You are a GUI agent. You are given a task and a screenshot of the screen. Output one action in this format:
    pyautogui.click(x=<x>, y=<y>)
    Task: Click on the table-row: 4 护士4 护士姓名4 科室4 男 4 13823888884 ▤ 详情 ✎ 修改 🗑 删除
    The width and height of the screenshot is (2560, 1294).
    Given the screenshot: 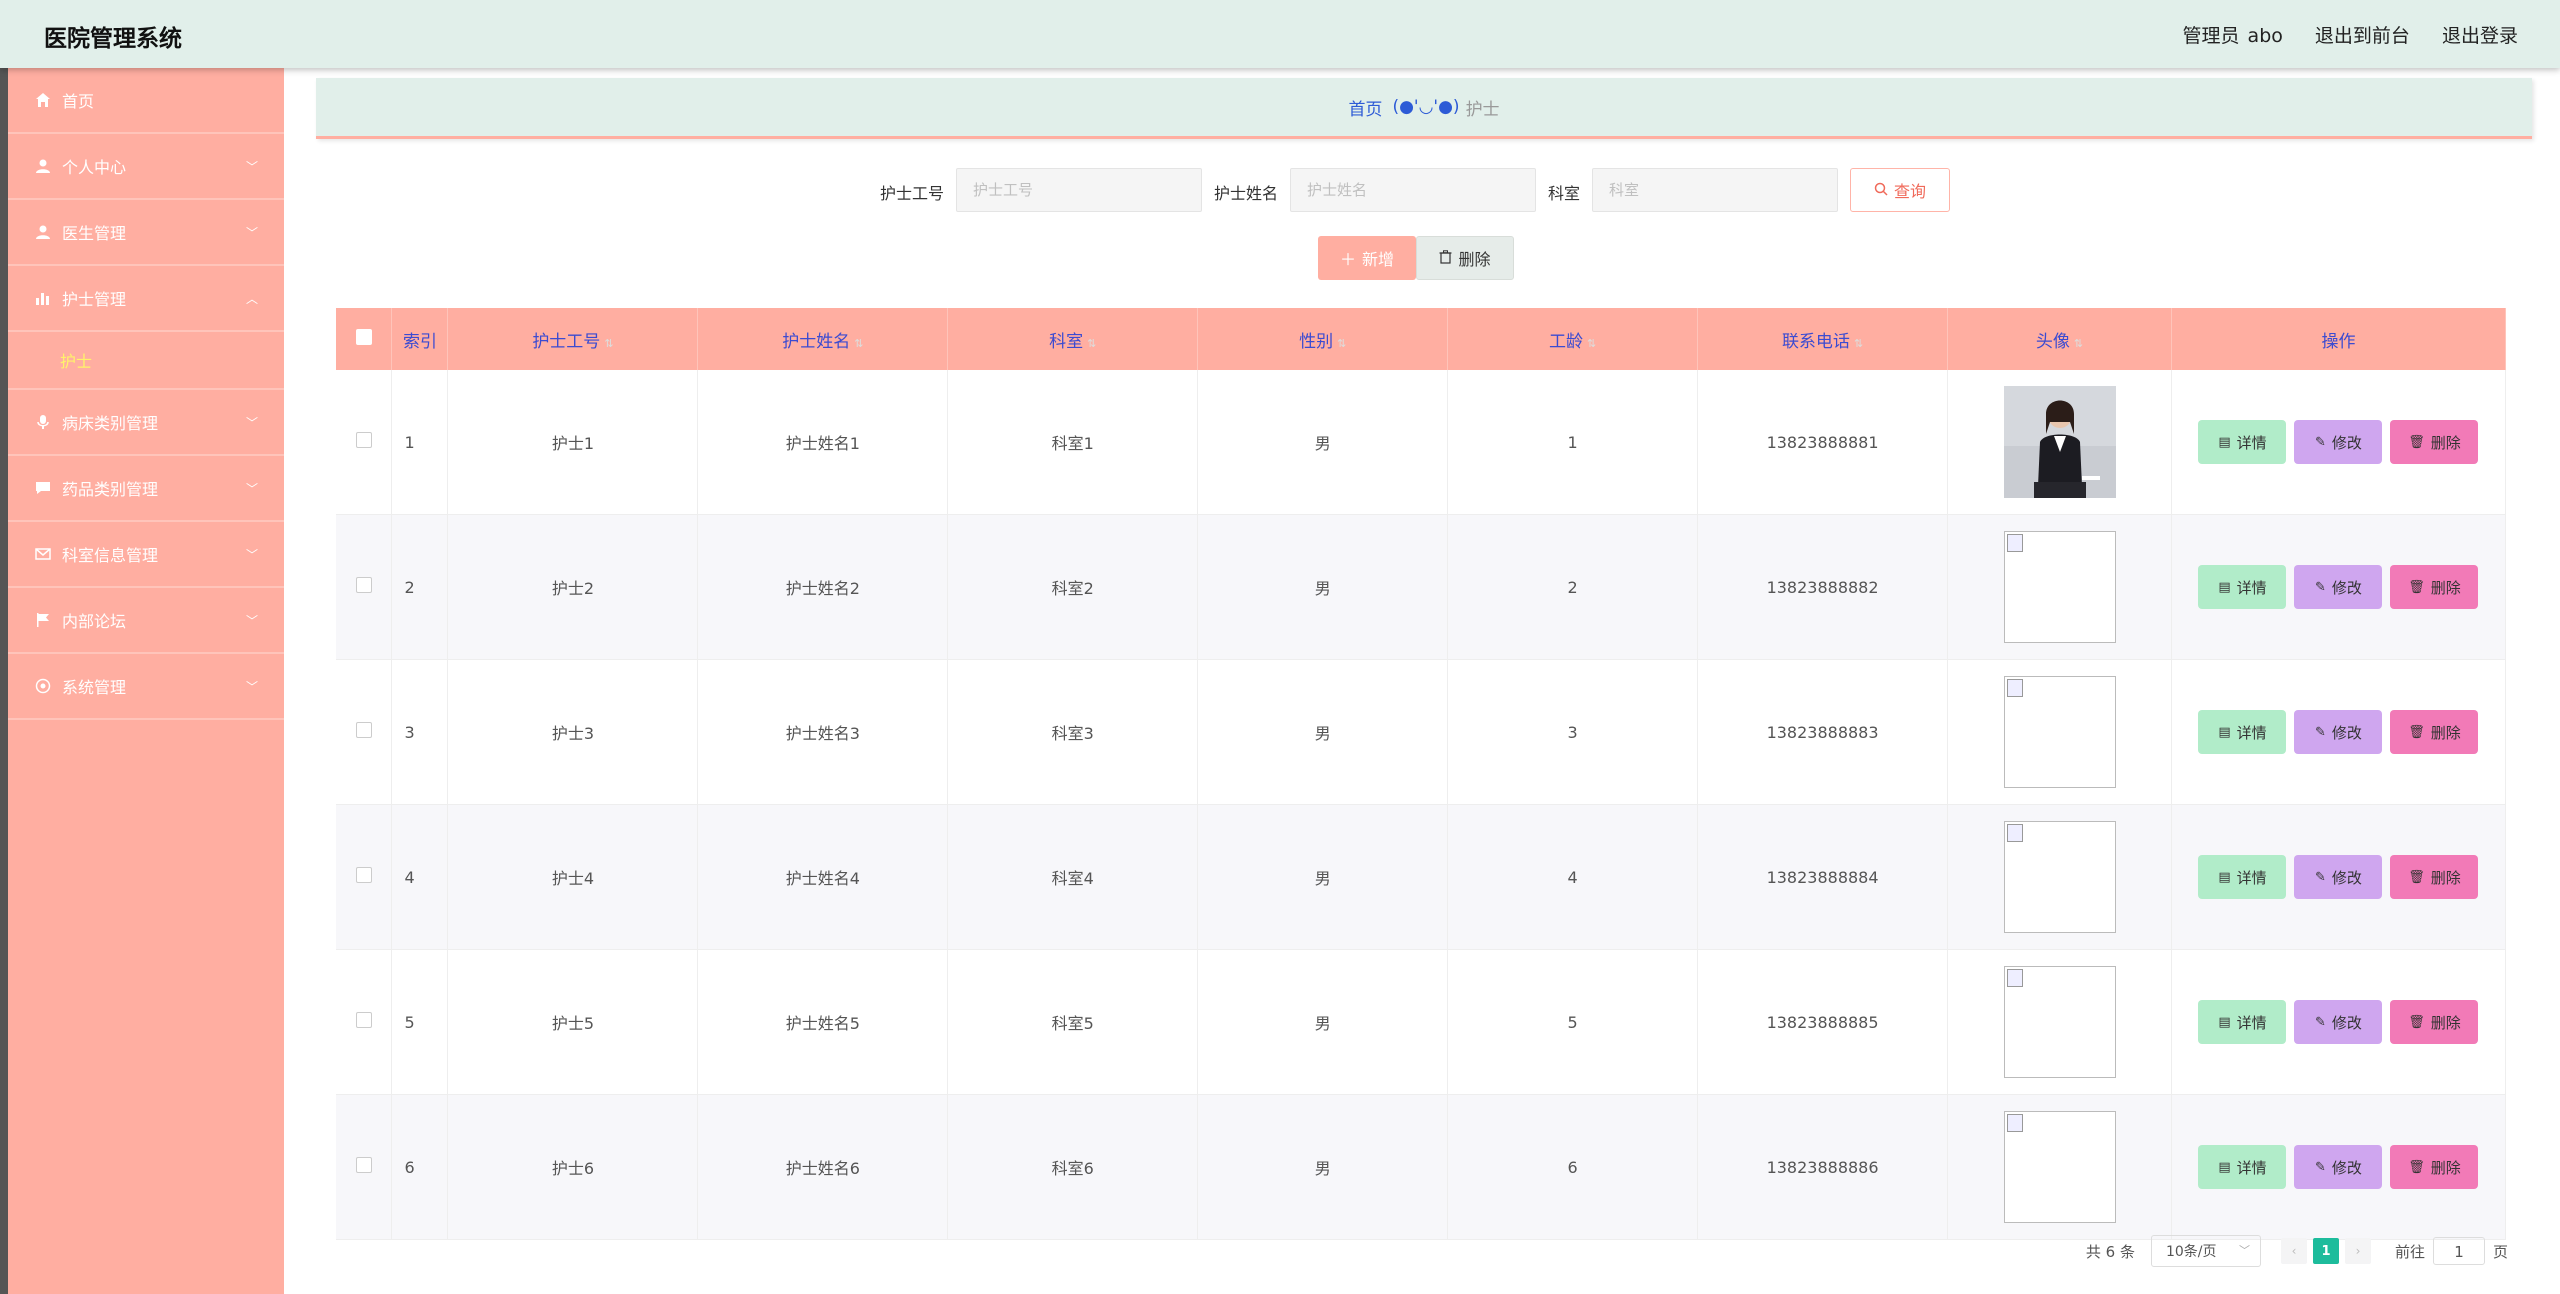 What is the action you would take?
    pyautogui.click(x=1421, y=877)
    